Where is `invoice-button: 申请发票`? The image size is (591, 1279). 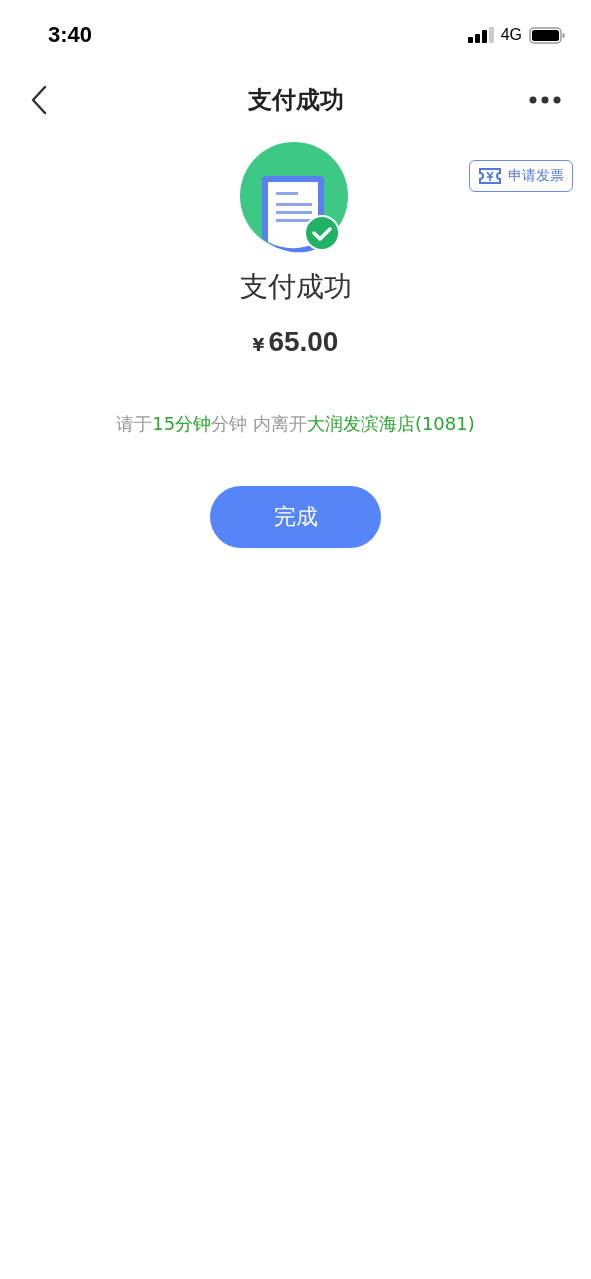 invoice-button: 申请发票 is located at coordinates (521, 176).